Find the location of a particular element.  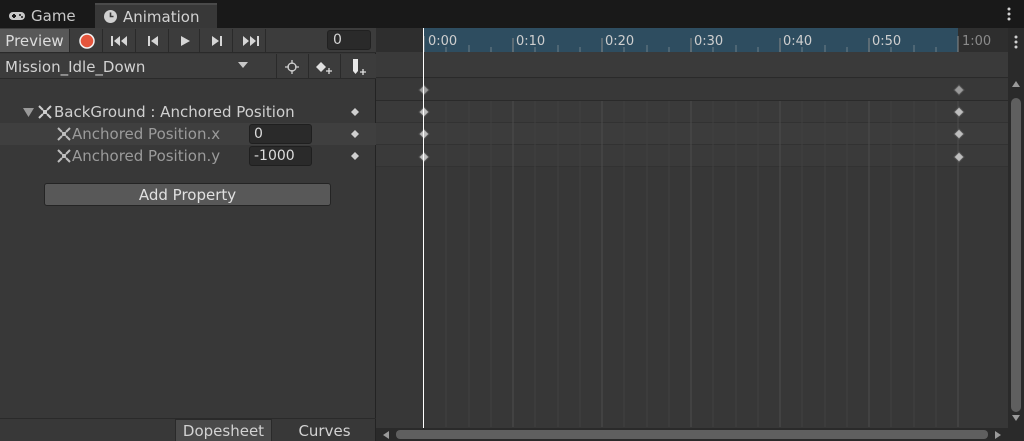

crosshair-icon is located at coordinates (291, 66).